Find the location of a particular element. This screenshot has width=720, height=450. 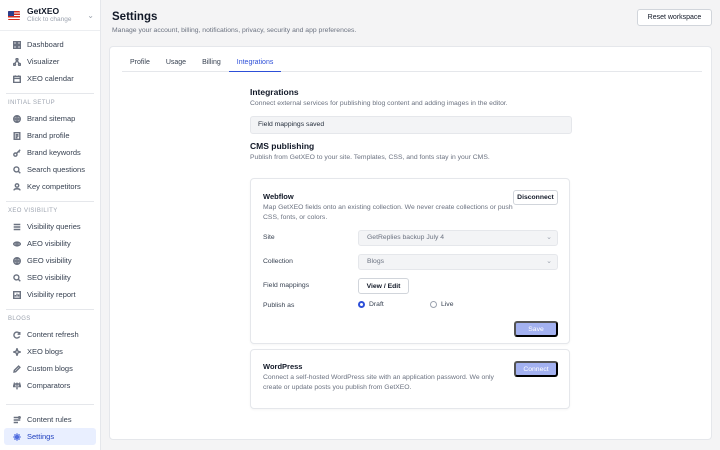

sidebar-item-dashboard: Dashboard is located at coordinates (50, 44).